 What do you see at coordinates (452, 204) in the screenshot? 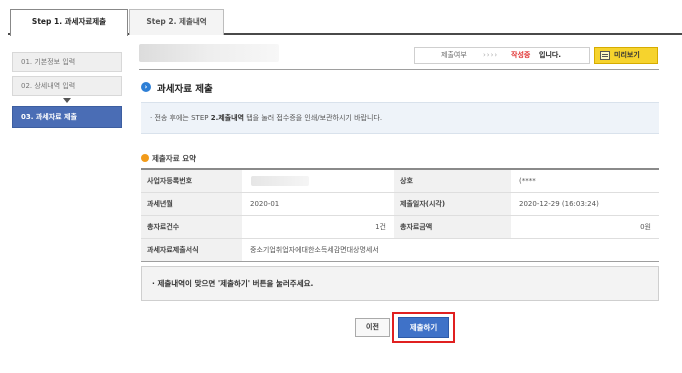
I see `table-header: 제출일자(시각)` at bounding box center [452, 204].